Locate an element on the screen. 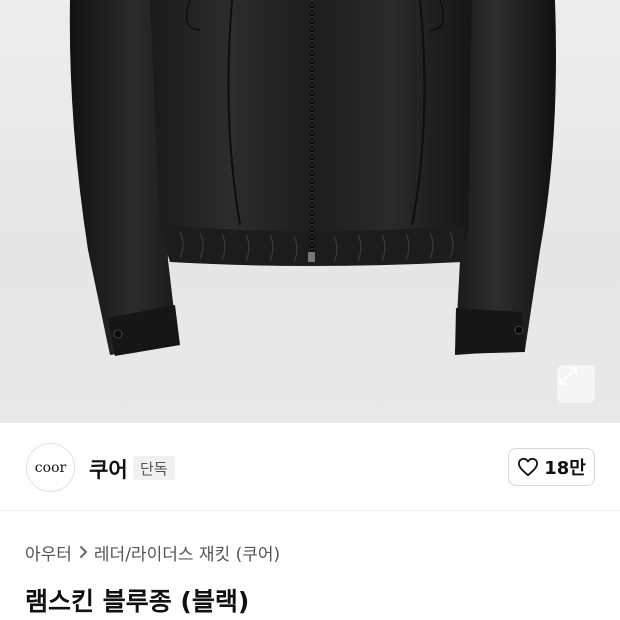 The width and height of the screenshot is (620, 620). brand-logo-text: coor is located at coordinates (50, 467).